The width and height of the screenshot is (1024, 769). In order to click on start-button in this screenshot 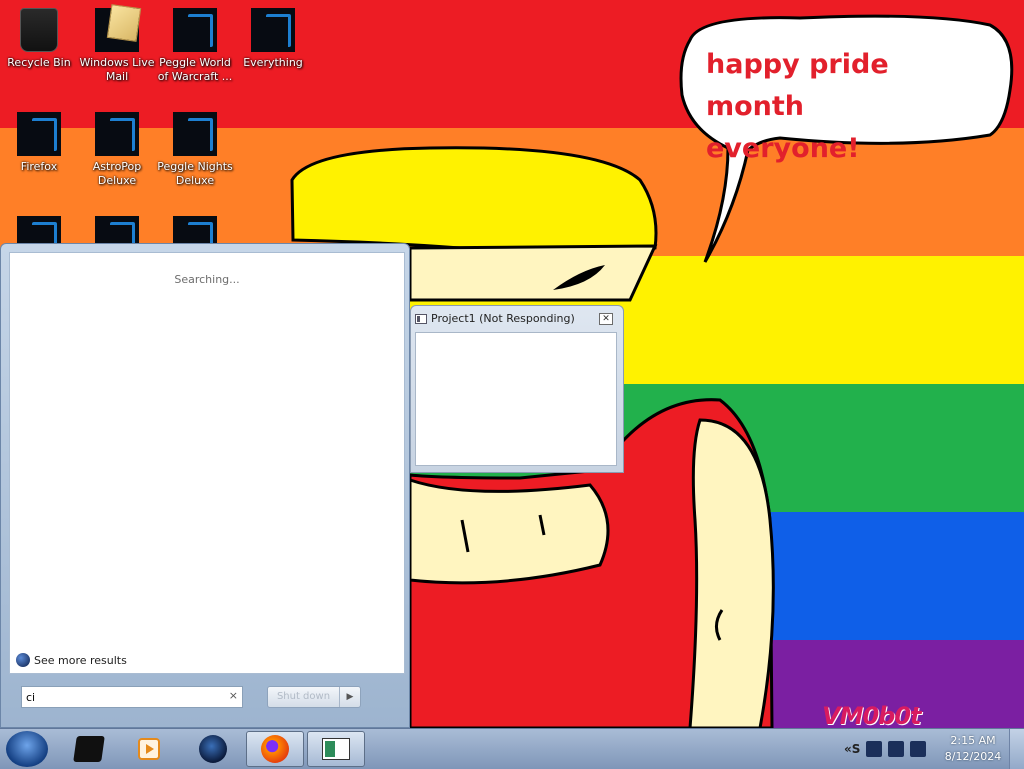, I will do `click(27, 749)`.